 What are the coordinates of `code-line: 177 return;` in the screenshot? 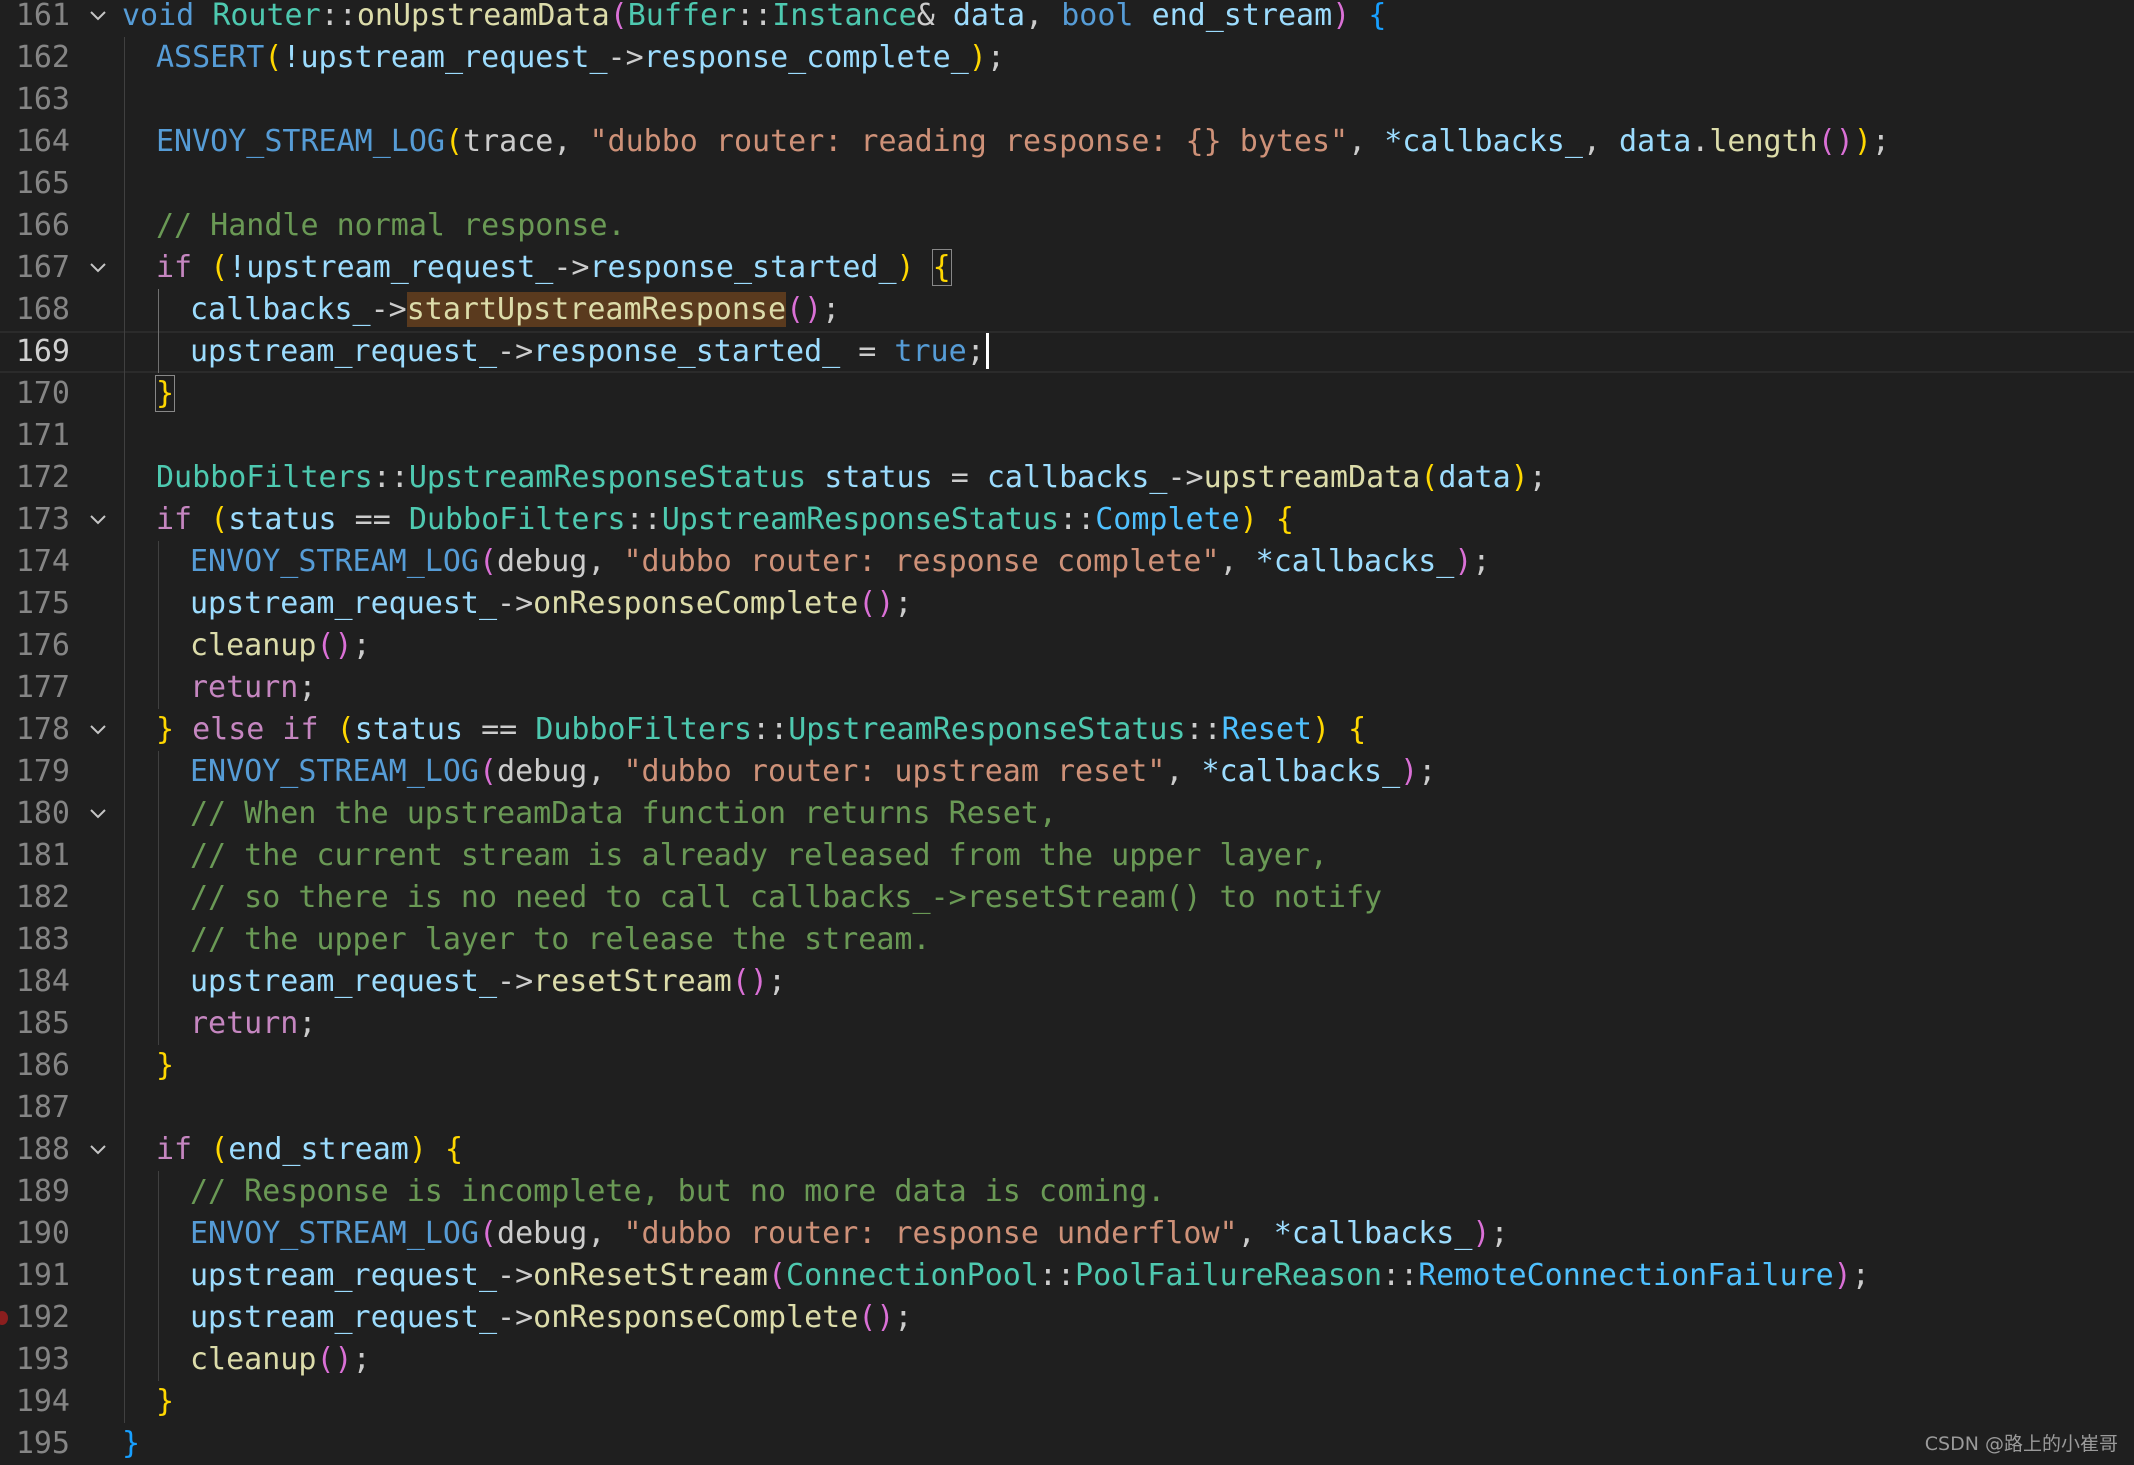 It's located at (1067, 688).